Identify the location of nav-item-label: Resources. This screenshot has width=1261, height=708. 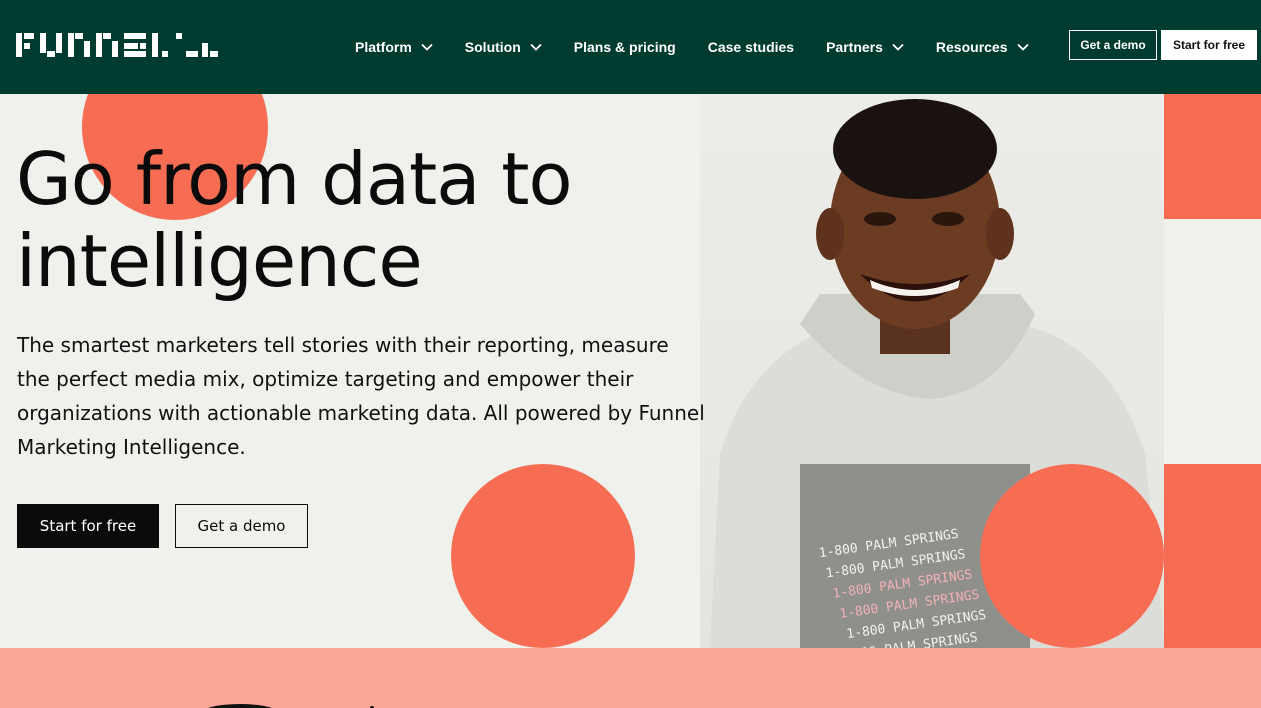
(971, 47).